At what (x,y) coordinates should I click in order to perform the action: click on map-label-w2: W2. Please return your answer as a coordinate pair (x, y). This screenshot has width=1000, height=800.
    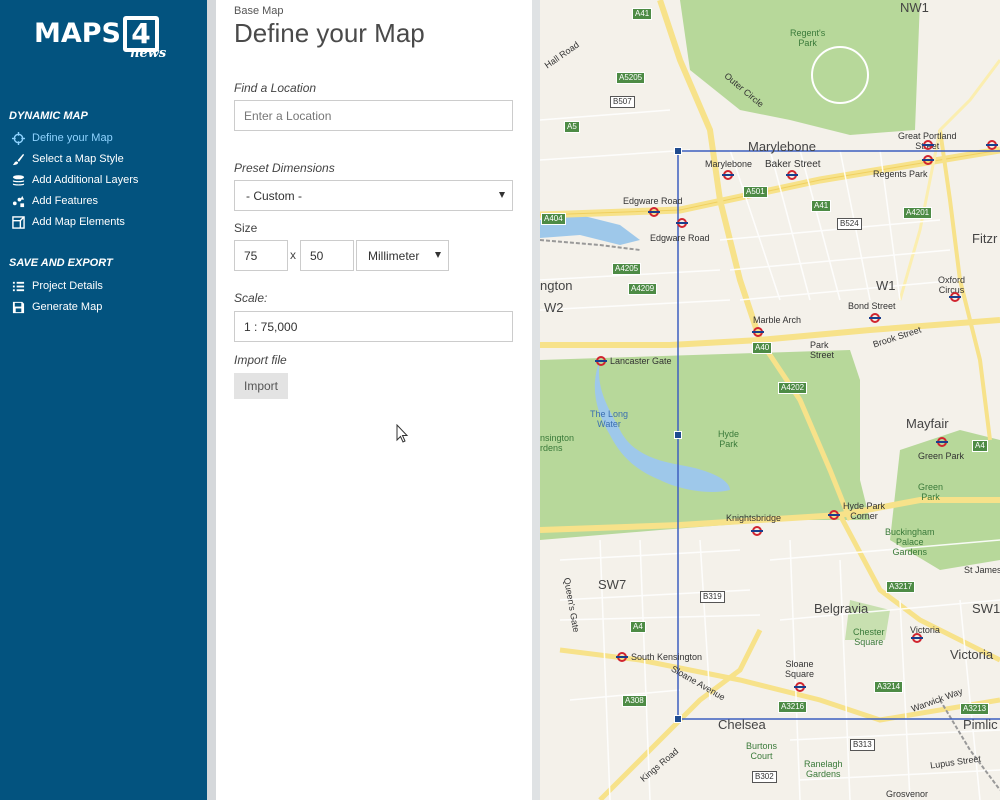
    Looking at the image, I should click on (554, 307).